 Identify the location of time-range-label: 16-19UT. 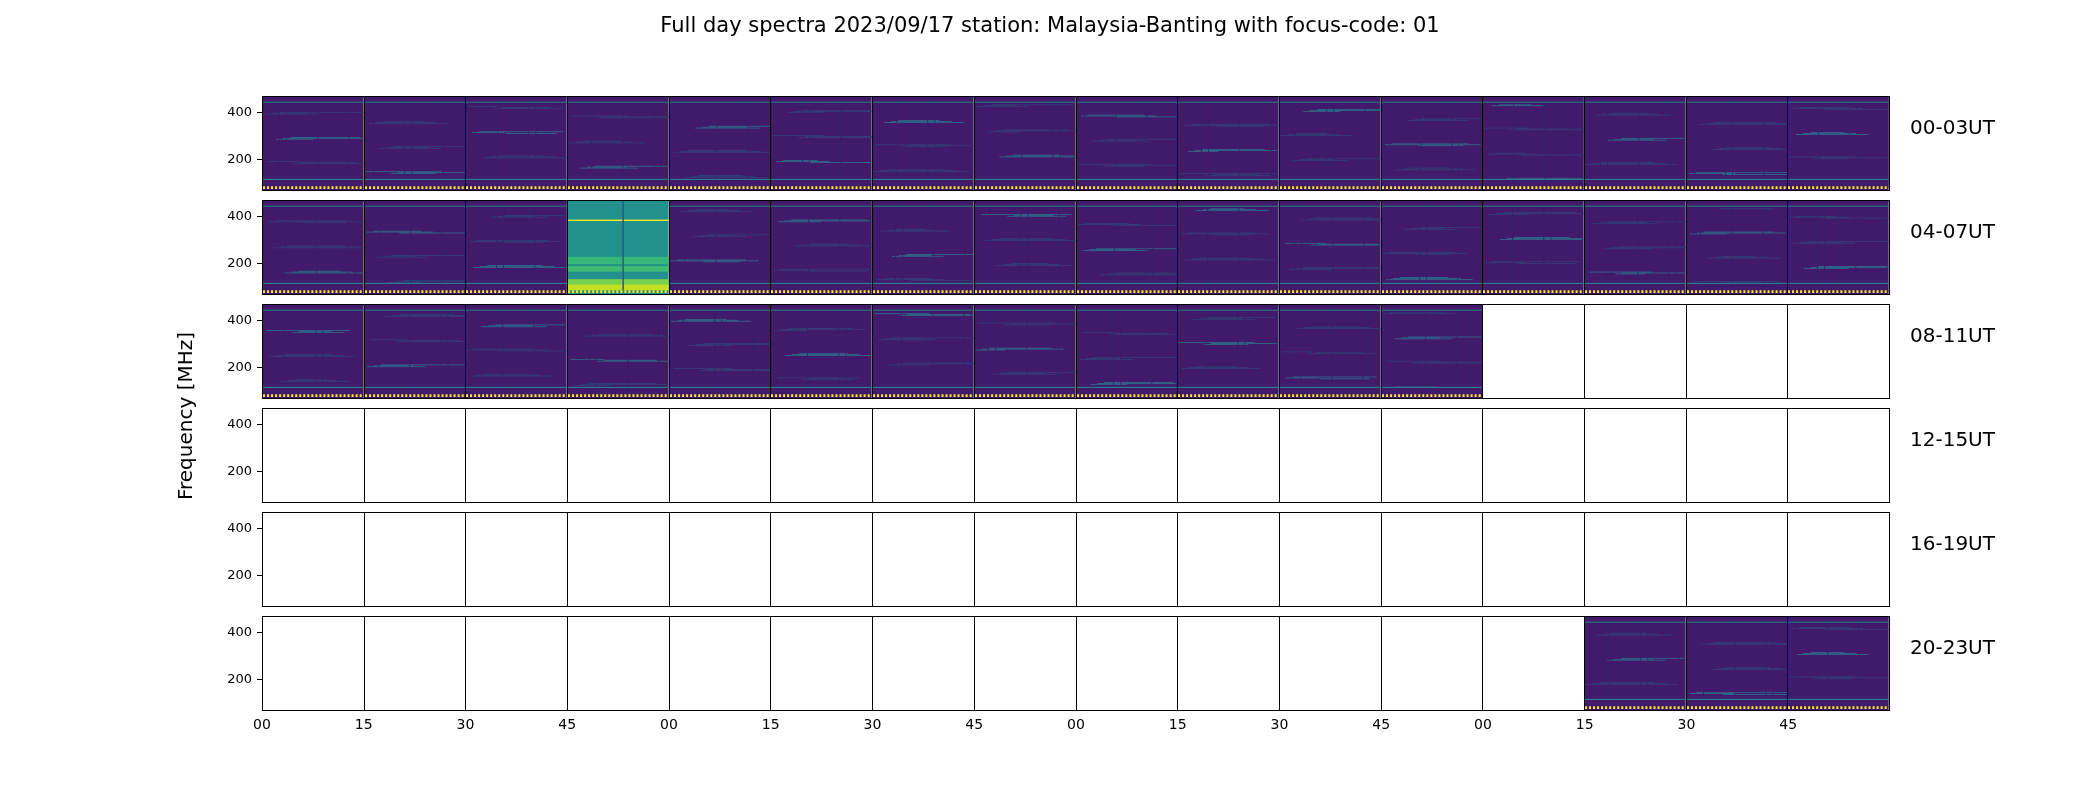
(1952, 543).